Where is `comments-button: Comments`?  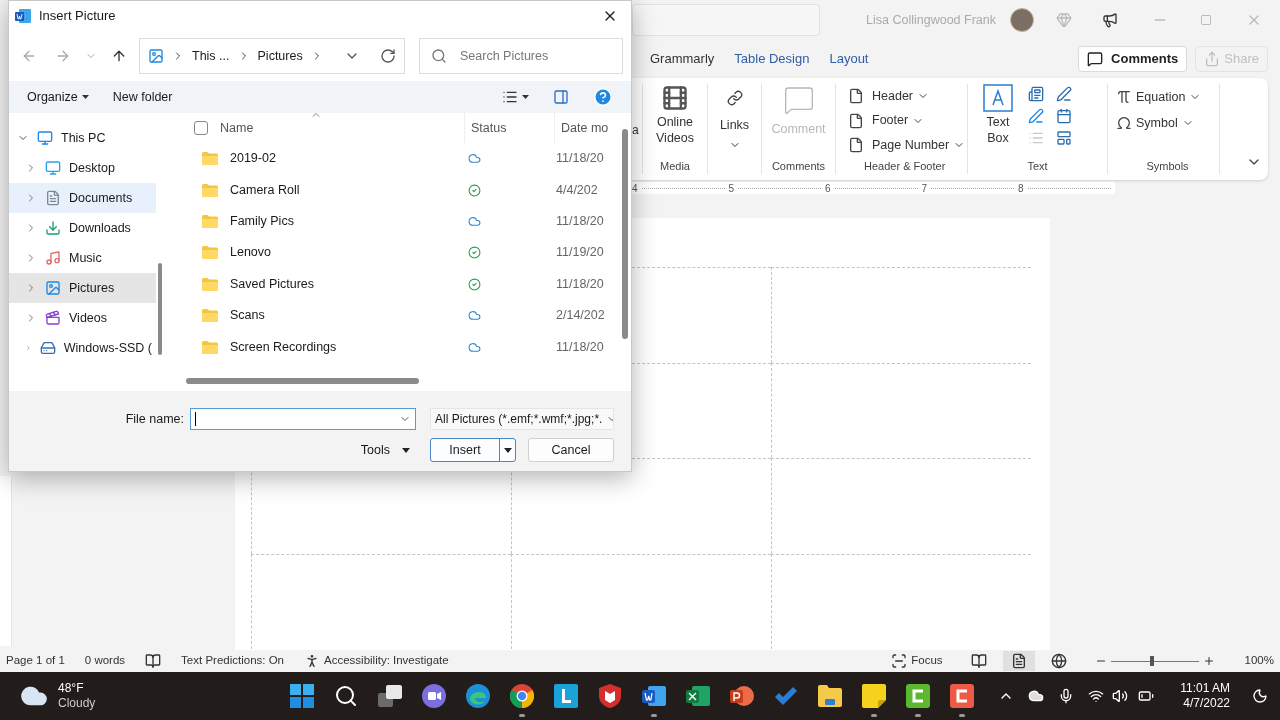 comments-button: Comments is located at coordinates (1133, 59).